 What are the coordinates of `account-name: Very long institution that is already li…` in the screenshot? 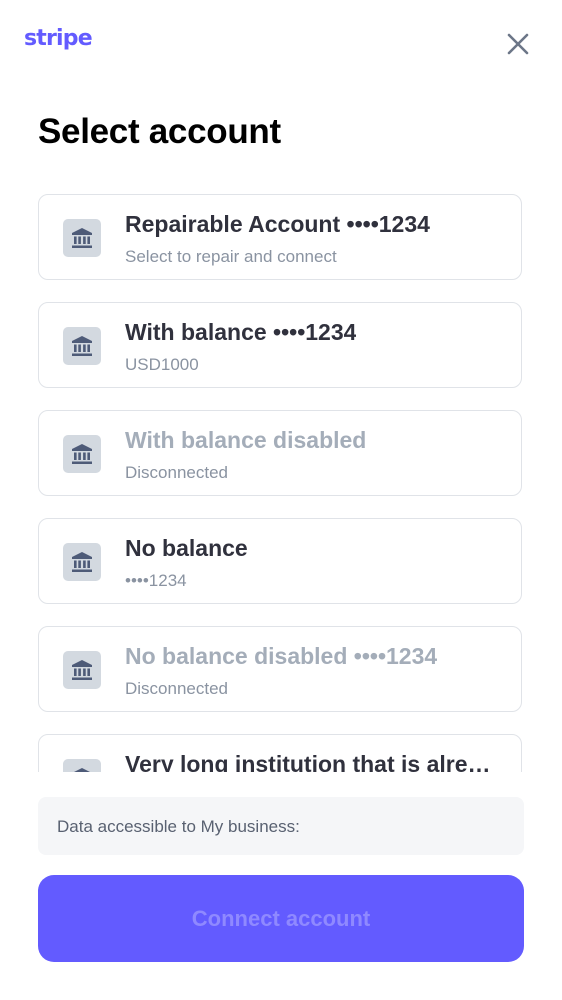 It's located at (311, 761).